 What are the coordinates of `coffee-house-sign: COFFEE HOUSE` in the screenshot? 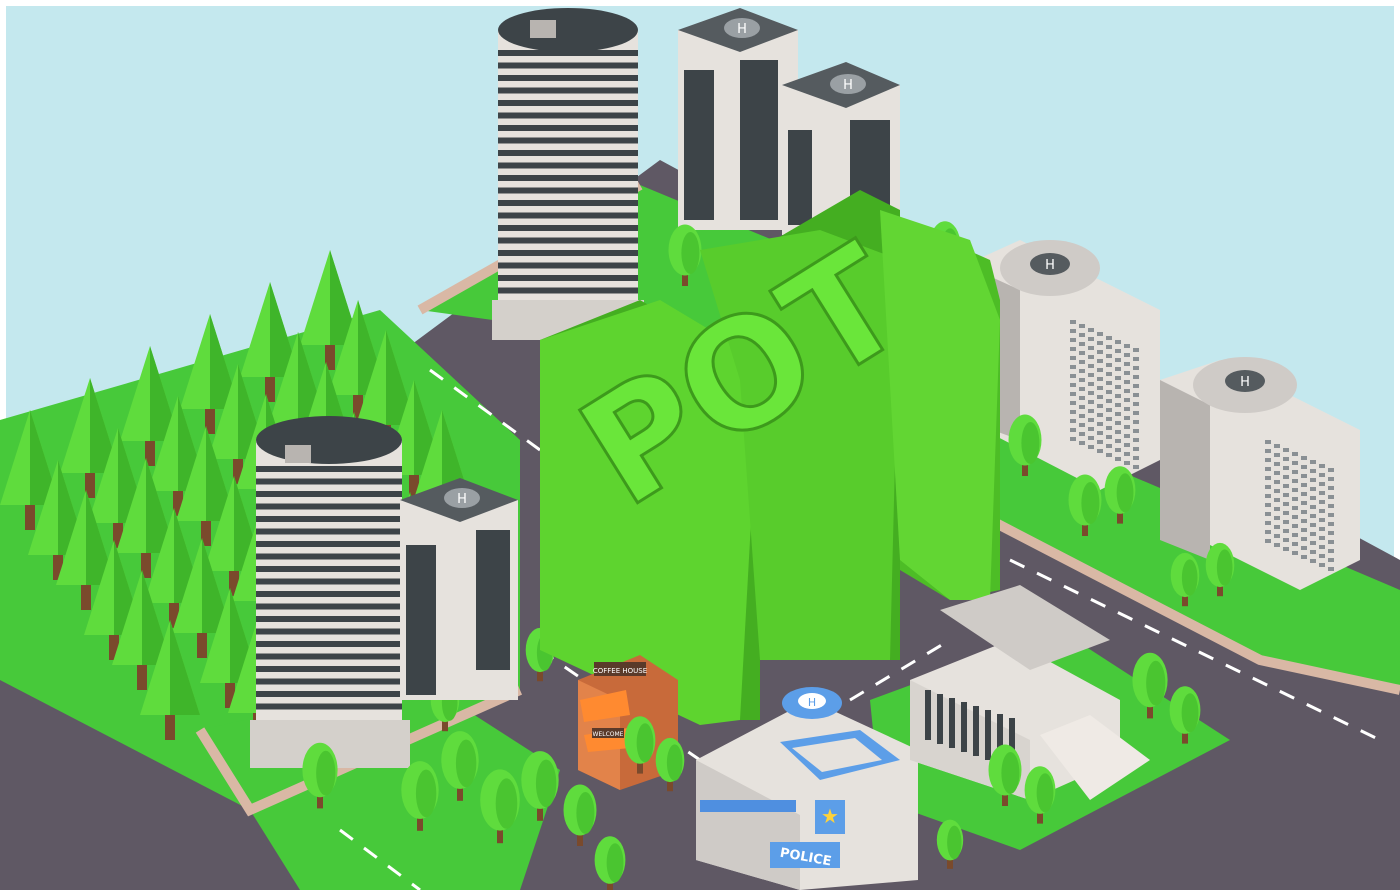 It's located at (620, 671).